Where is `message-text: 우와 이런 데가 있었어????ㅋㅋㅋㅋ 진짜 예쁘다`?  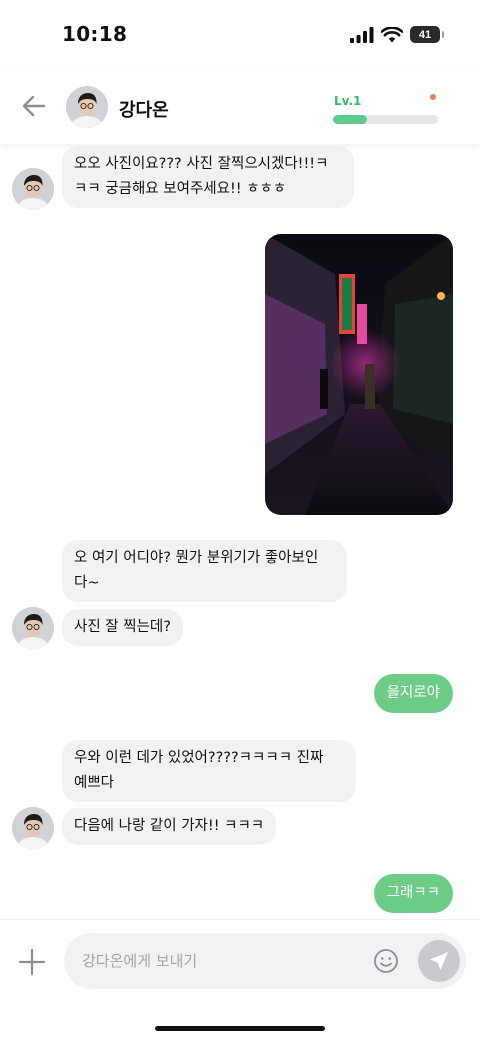 message-text: 우와 이런 데가 있었어????ㅋㅋㅋㅋ 진짜 예쁘다 is located at coordinates (199, 770).